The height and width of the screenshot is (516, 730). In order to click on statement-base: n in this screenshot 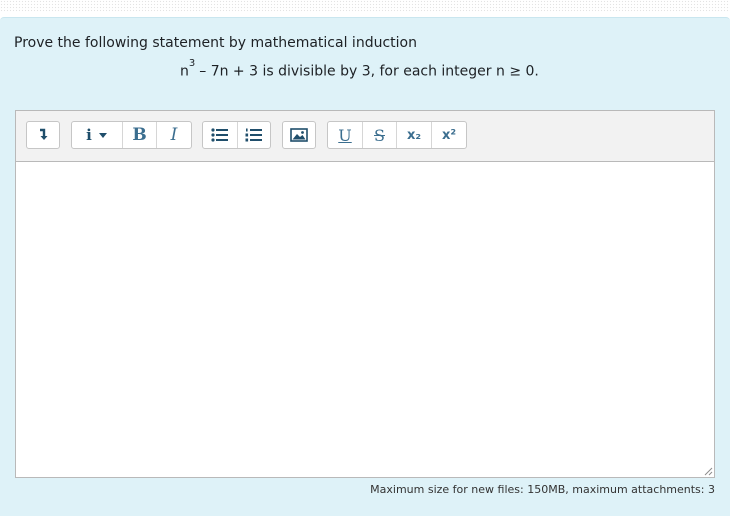, I will do `click(184, 71)`.